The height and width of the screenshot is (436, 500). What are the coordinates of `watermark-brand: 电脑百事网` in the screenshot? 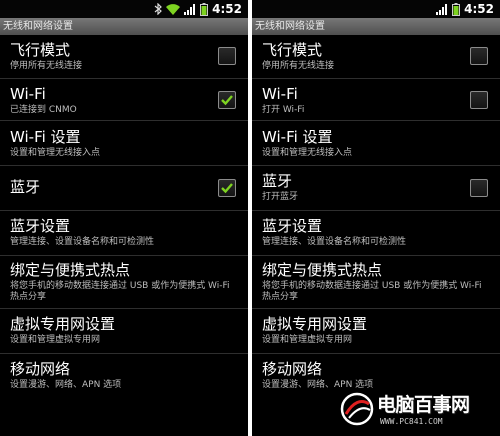 It's located at (423, 405).